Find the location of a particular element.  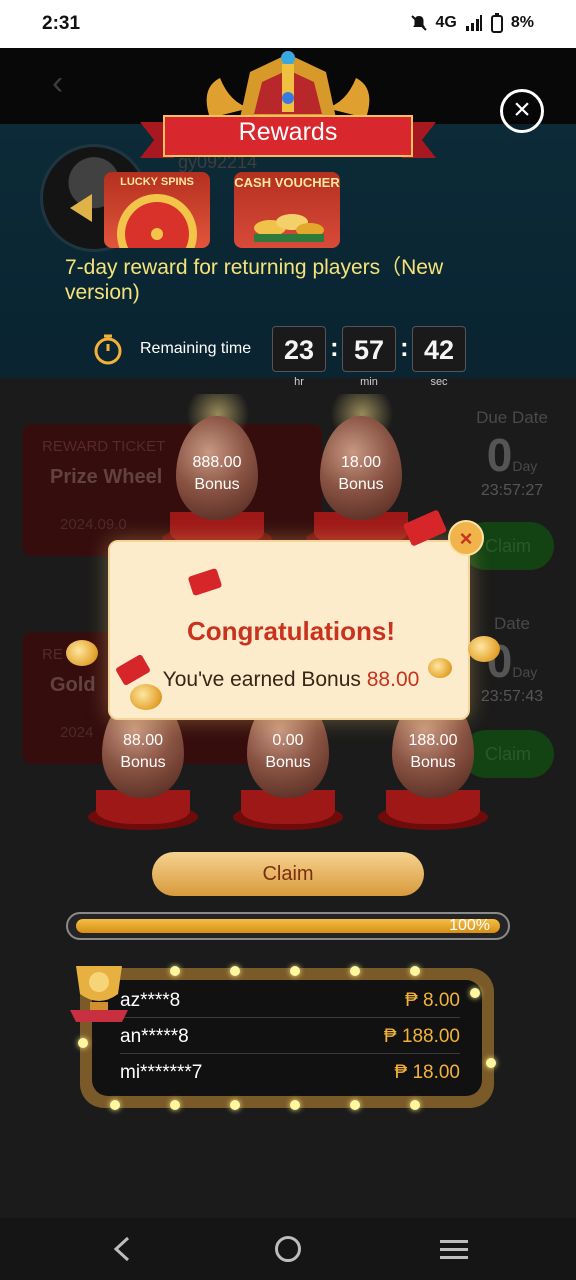

tile-cash-voucher: CASH VOUCHER is located at coordinates (287, 210).